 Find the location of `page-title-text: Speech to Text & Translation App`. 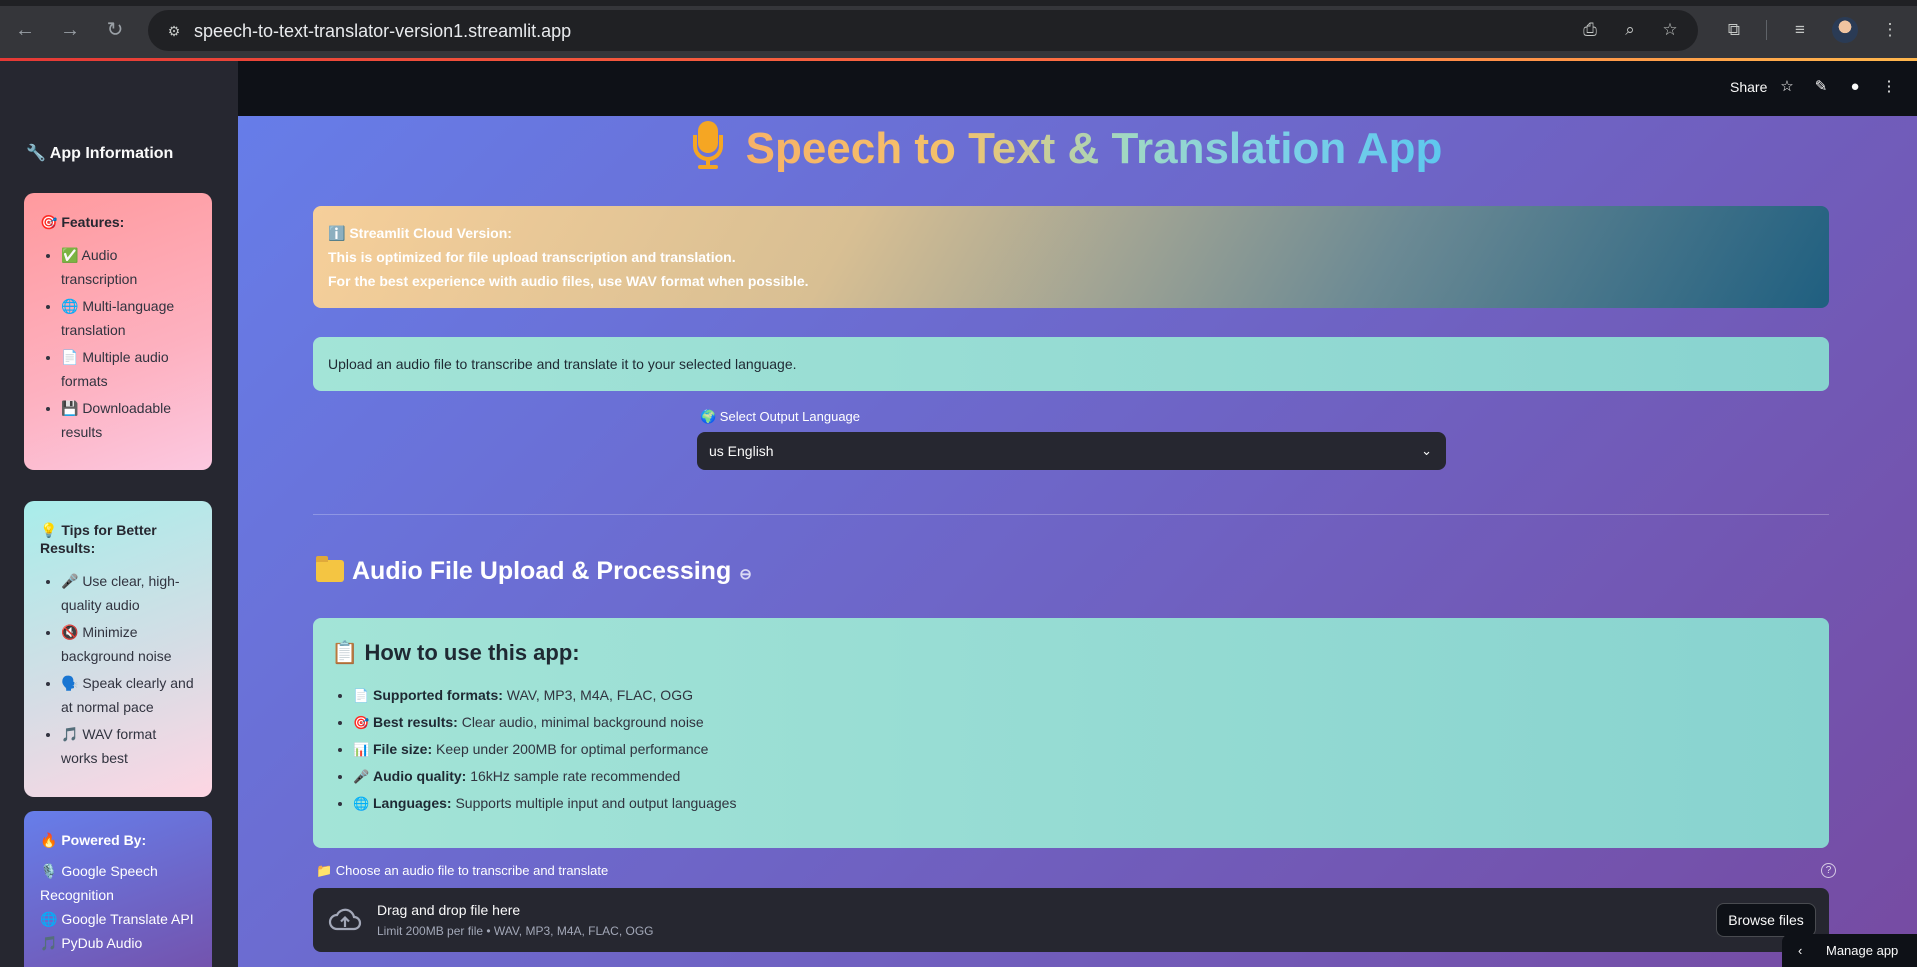

page-title-text: Speech to Text & Translation App is located at coordinates (1094, 148).